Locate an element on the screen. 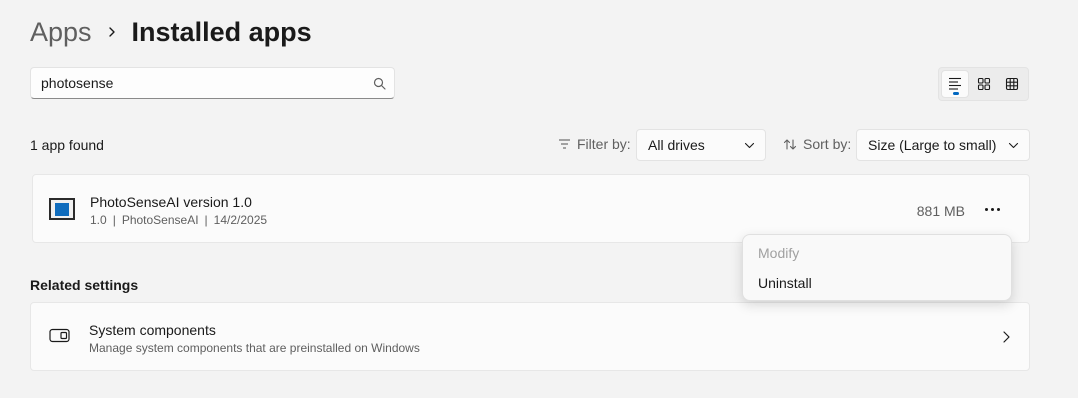  tiles-view-button is located at coordinates (983, 84).